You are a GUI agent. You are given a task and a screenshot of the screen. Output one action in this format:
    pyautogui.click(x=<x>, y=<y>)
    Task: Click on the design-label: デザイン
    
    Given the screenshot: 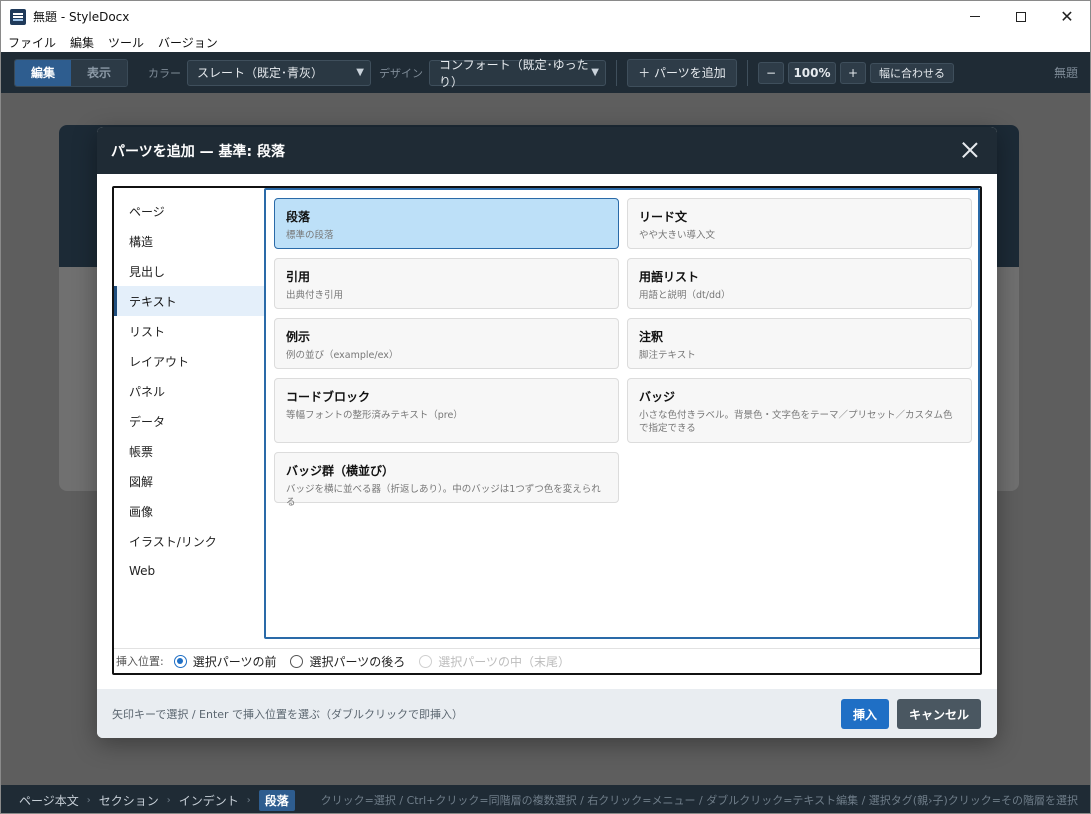 What is the action you would take?
    pyautogui.click(x=401, y=73)
    